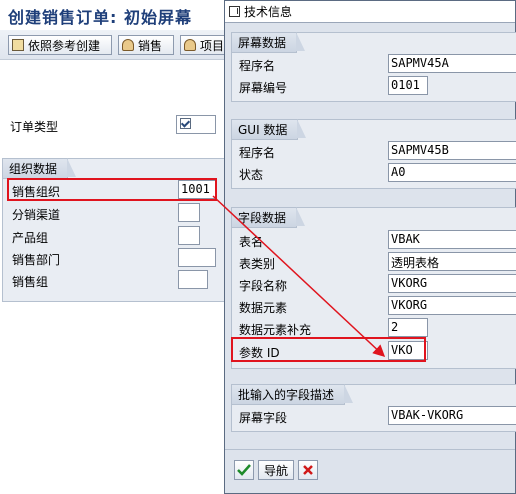 This screenshot has height=494, width=516. I want to click on order-type-label: 订单类型, so click(34, 127).